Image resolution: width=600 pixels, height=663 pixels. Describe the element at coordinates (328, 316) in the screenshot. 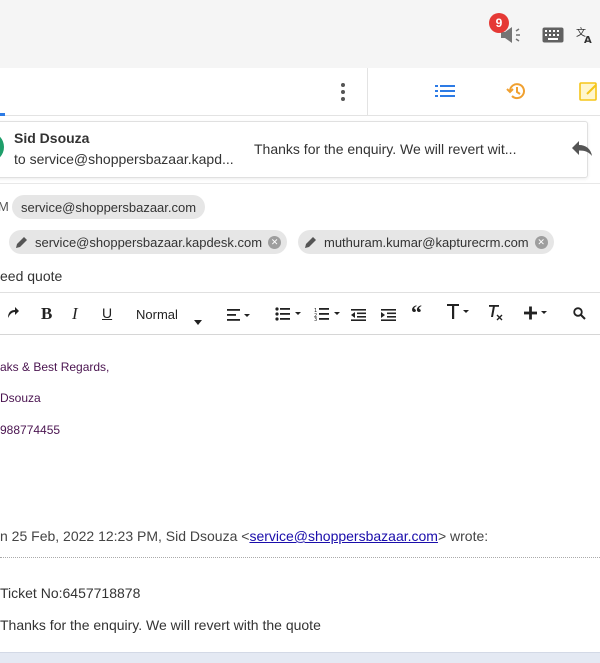

I see `numbered-list-icon: 123` at that location.